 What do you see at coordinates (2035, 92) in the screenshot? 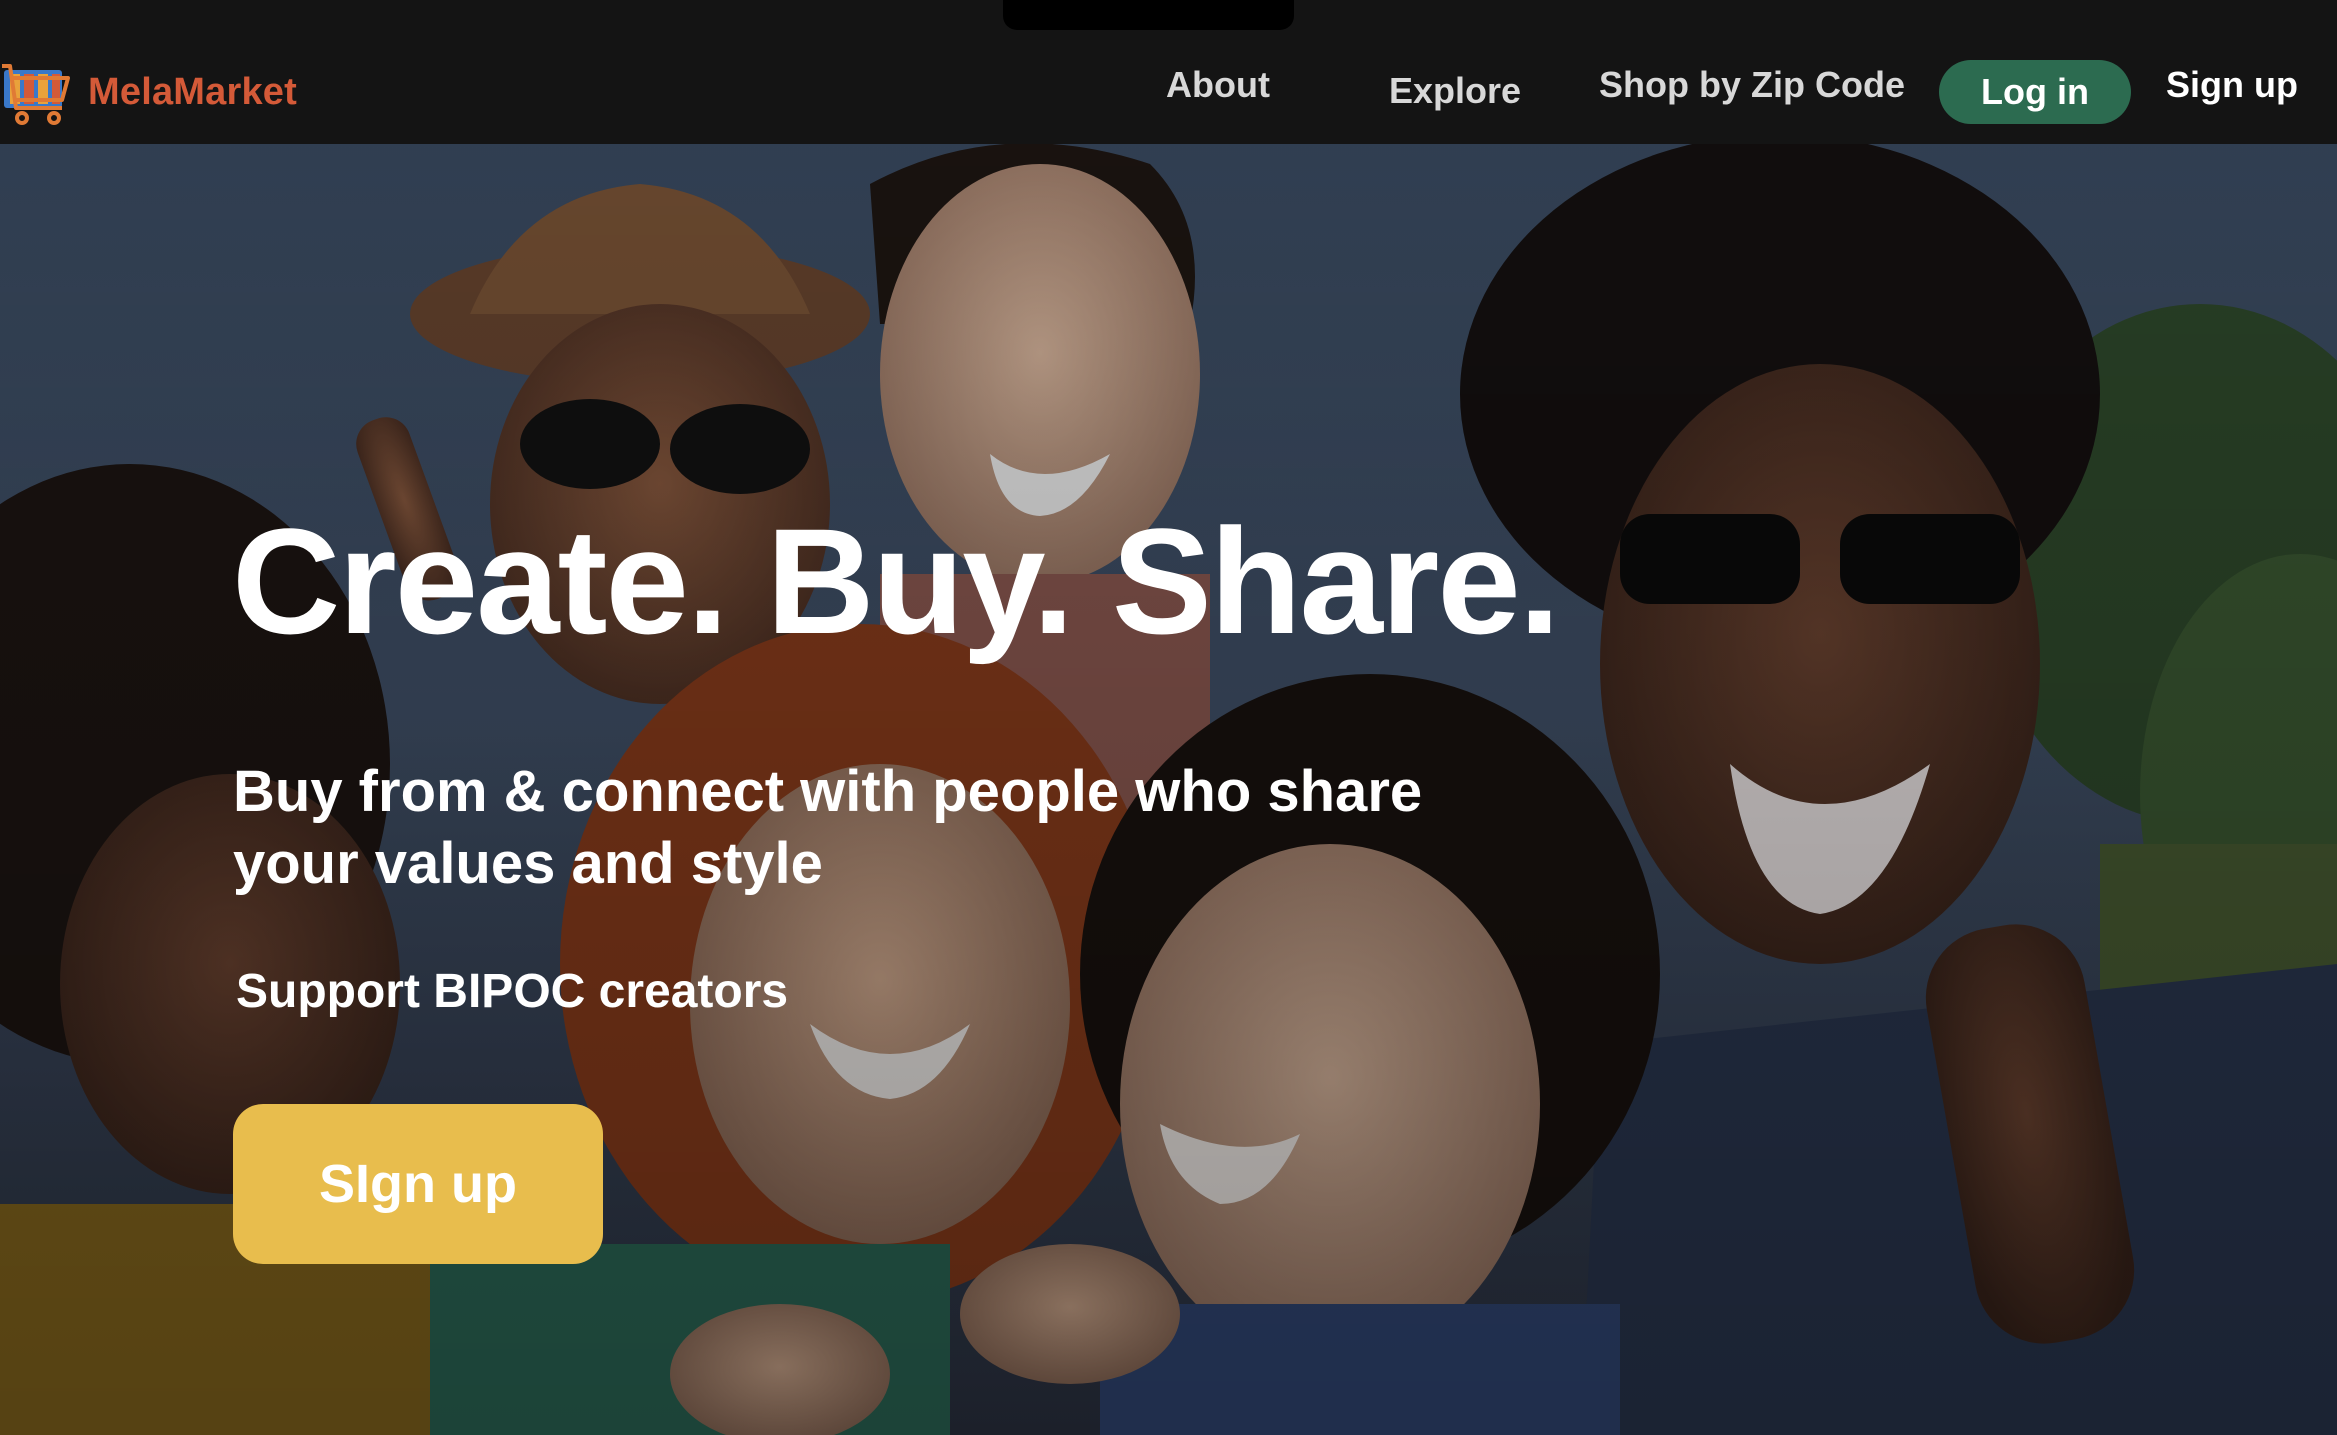
I see `login-button: Log in` at bounding box center [2035, 92].